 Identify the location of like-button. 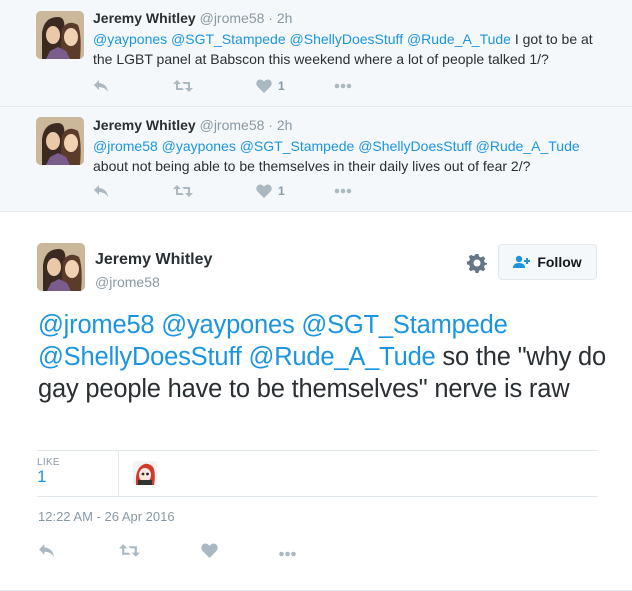
(209, 550).